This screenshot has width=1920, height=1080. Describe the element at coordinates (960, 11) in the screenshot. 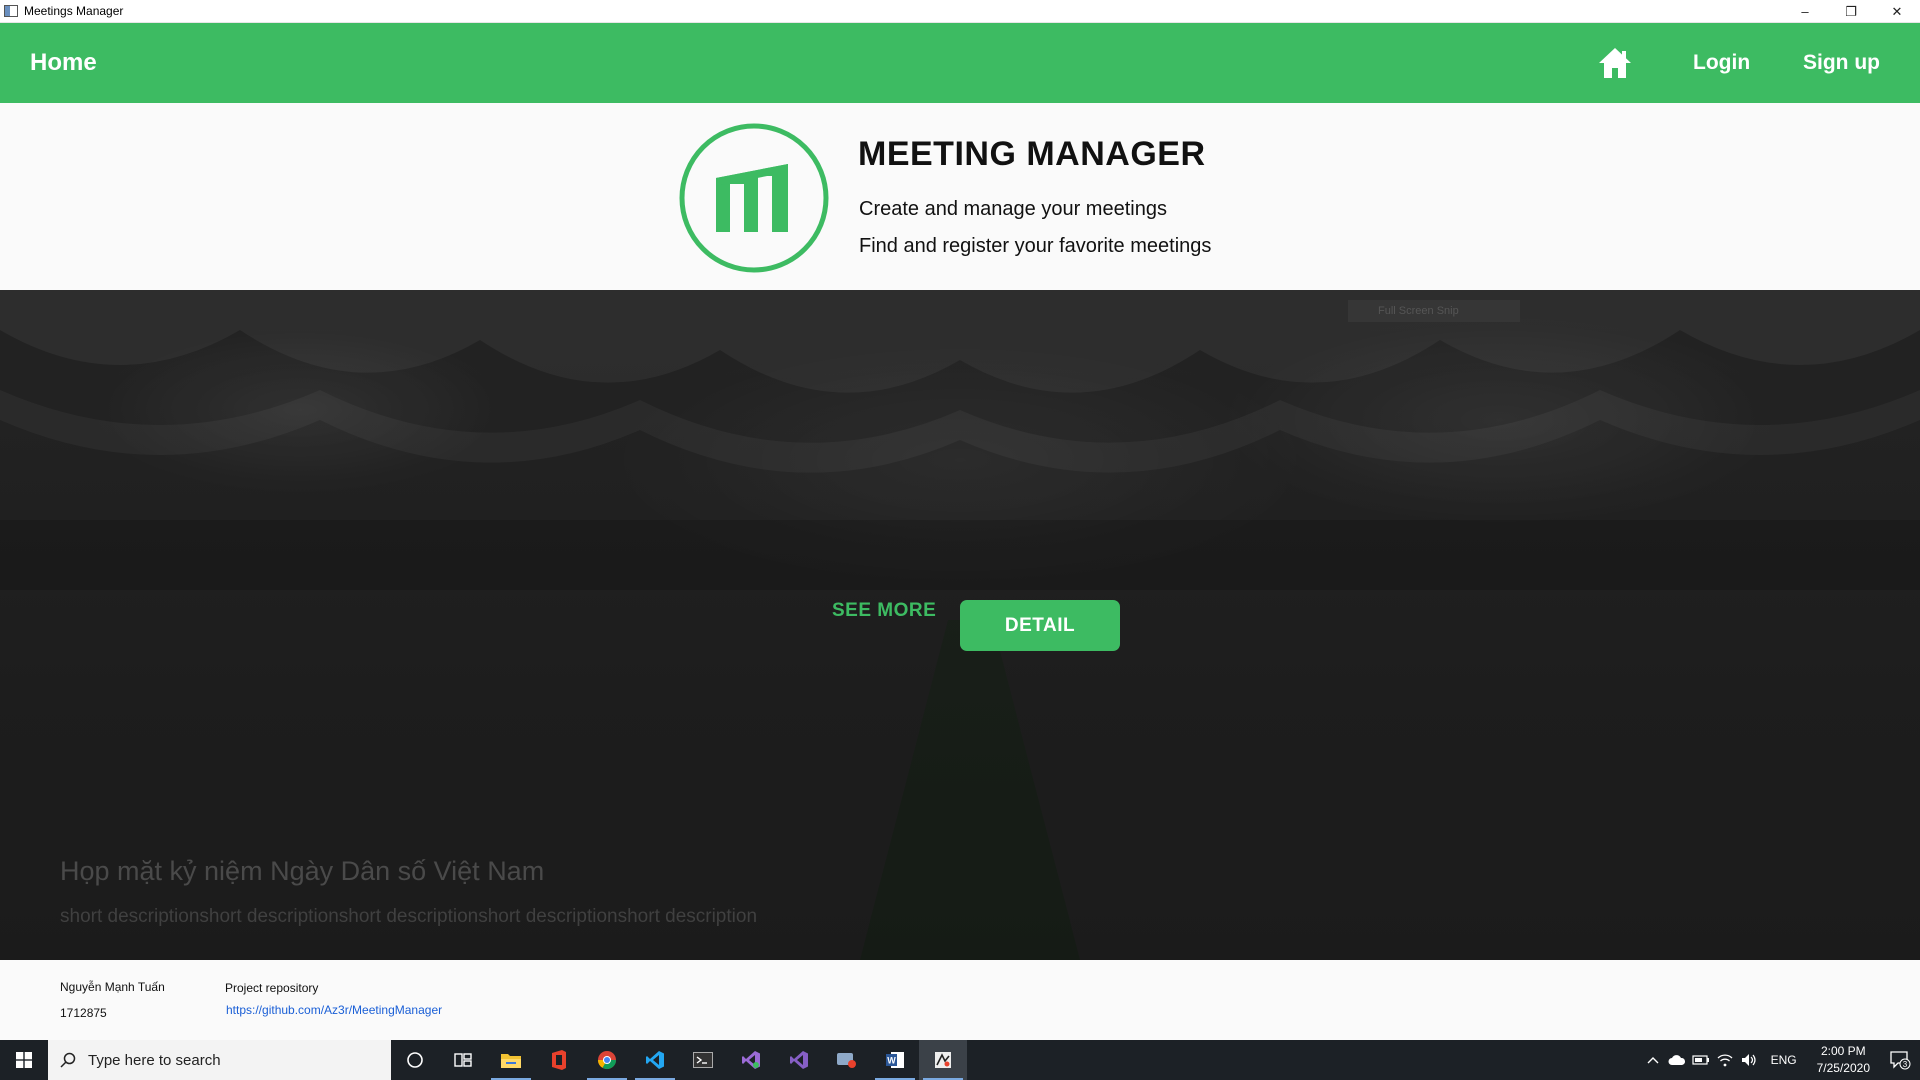

I see `window-titlebar: Meetings Manager – ❐ ✕` at that location.